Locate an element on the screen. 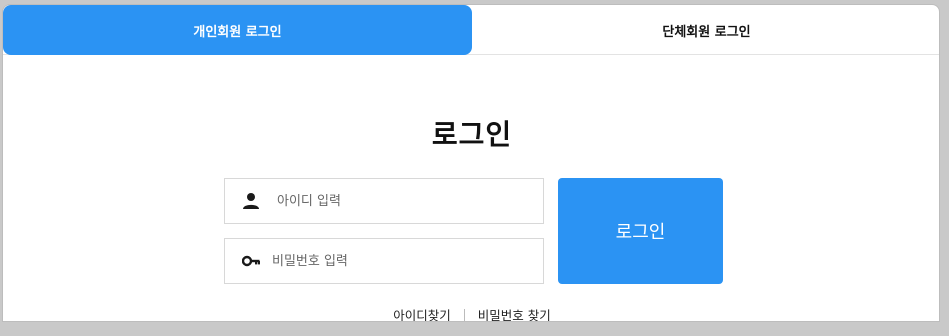 The width and height of the screenshot is (949, 336). login-tabs: 개인회원 로그인 단체회원 로그인 is located at coordinates (471, 30).